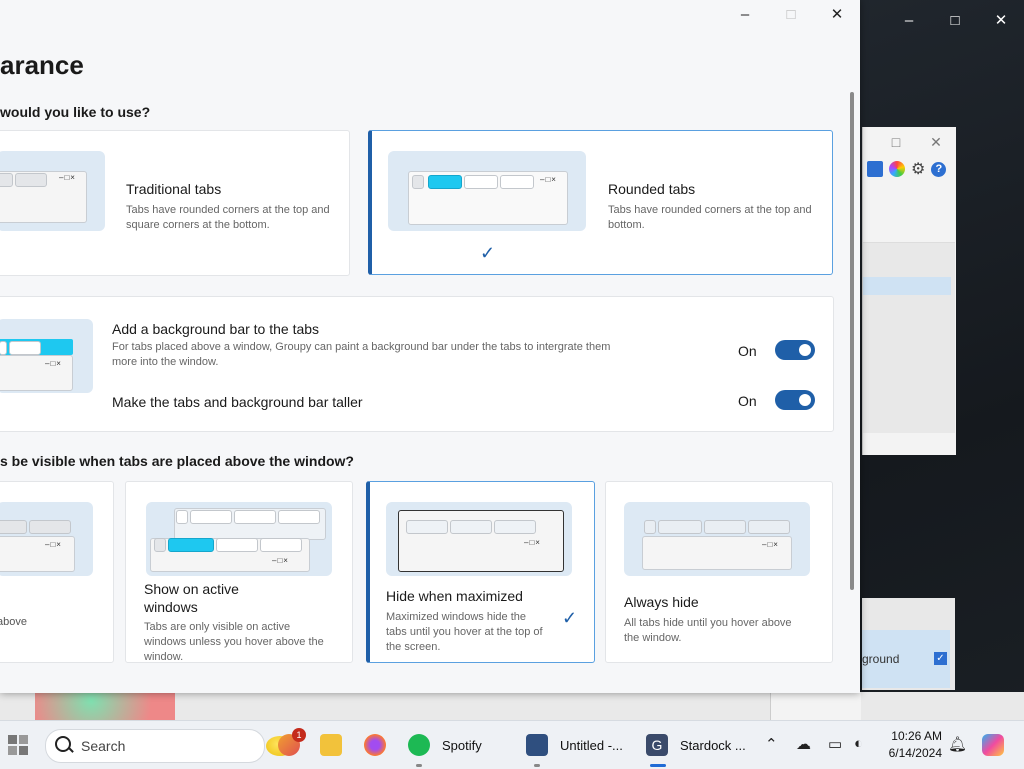 Image resolution: width=1024 pixels, height=769 pixels. I want to click on show-on-active-preview: –□×, so click(239, 539).